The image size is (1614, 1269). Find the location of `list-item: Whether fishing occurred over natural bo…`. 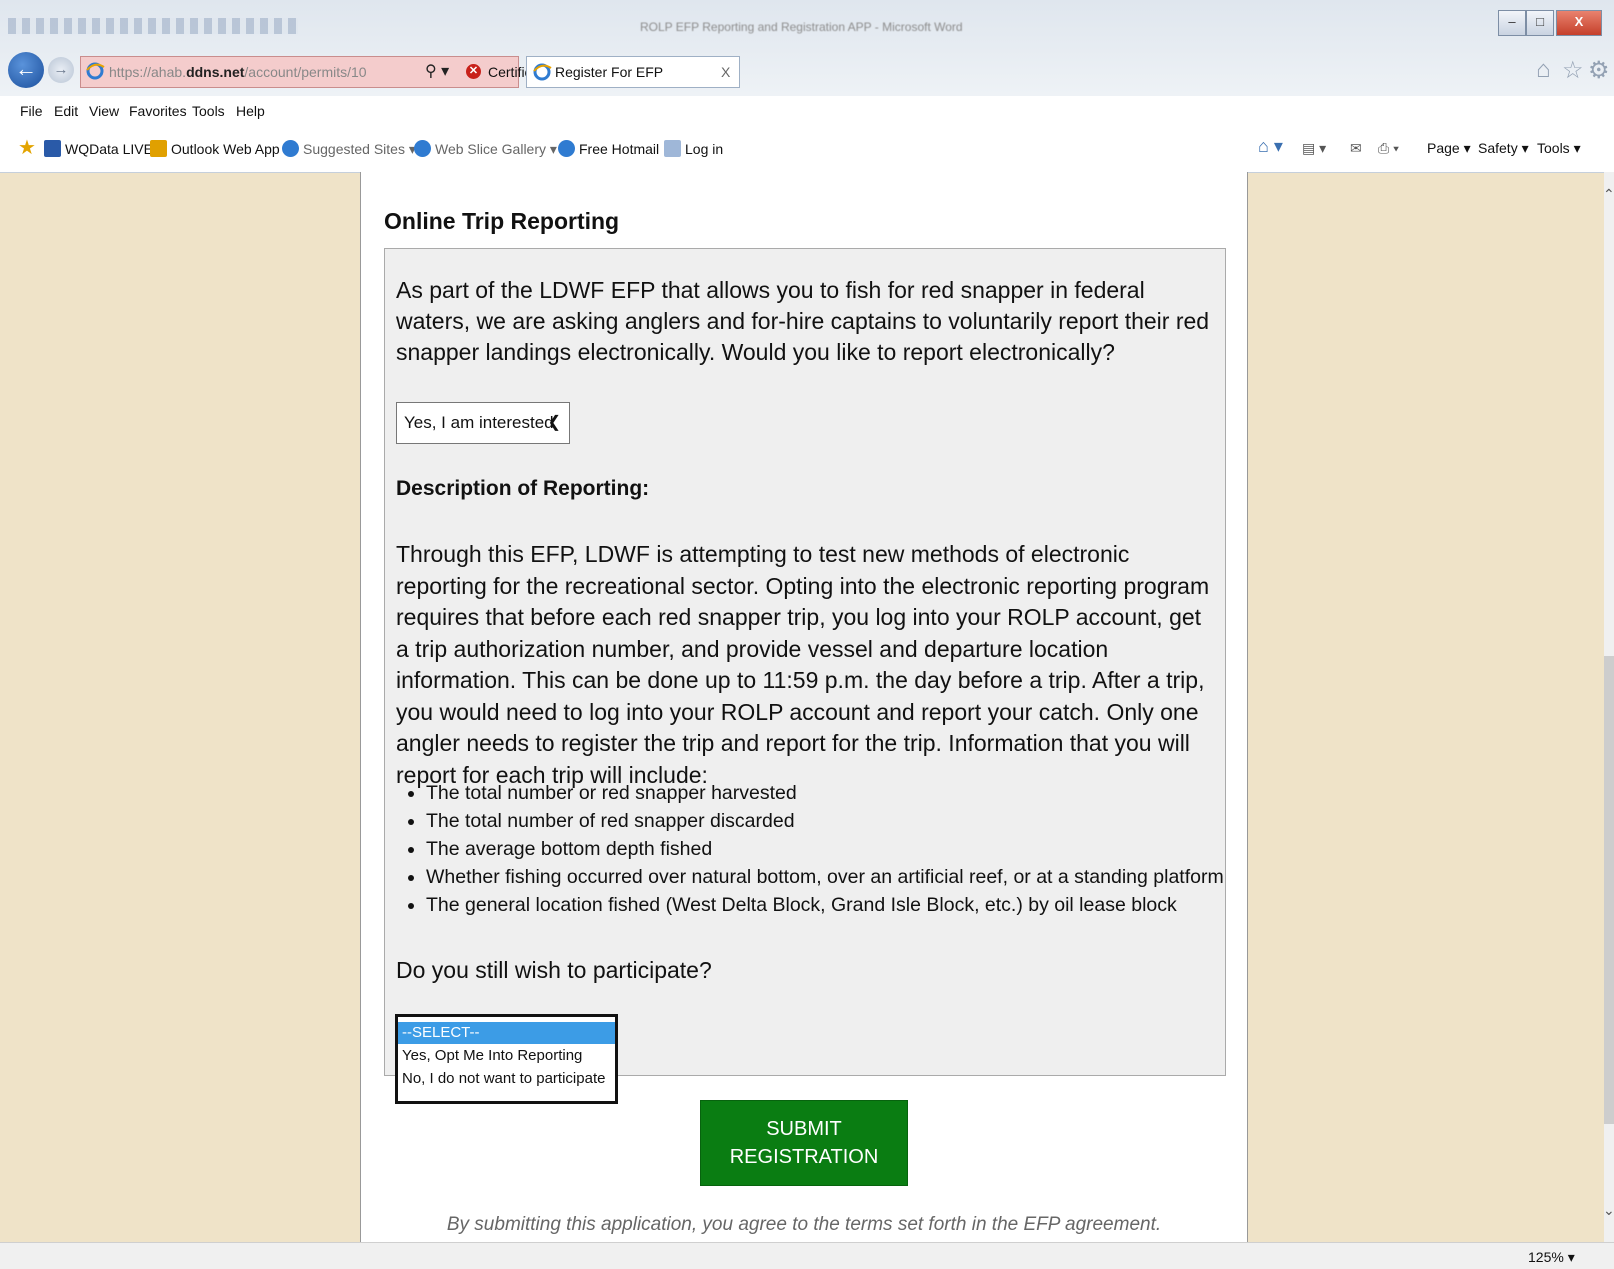

list-item: Whether fishing occurred over natural bo… is located at coordinates (833, 877).